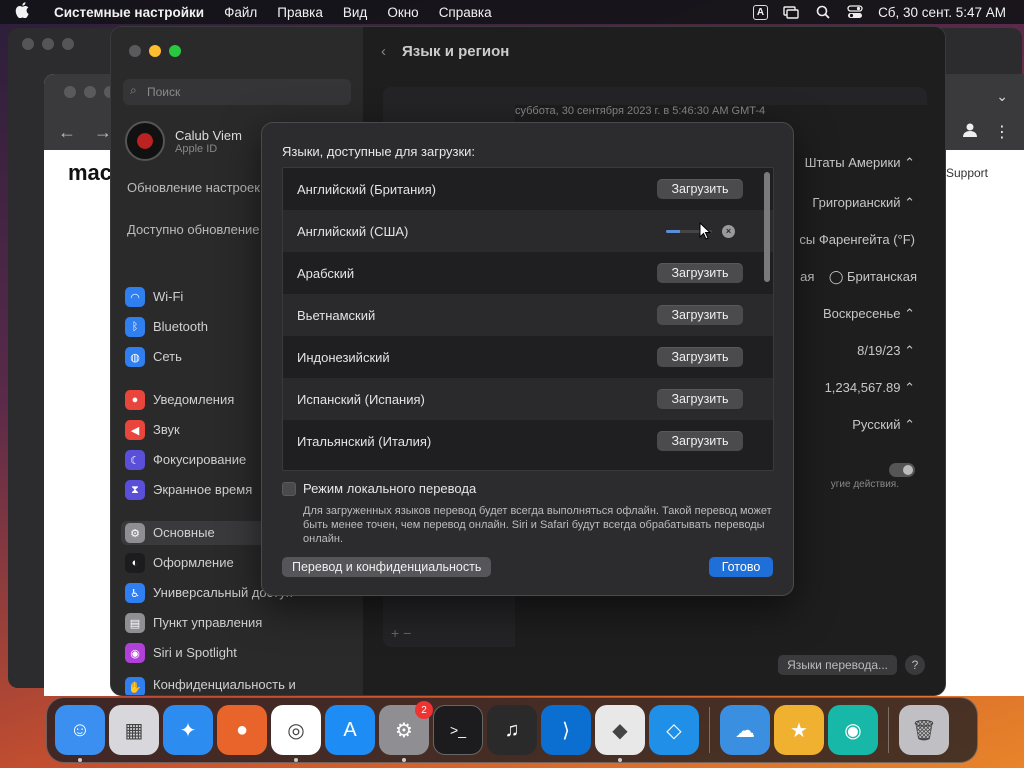 The image size is (1024, 768). I want to click on vscode-icon: ⟩, so click(566, 730).